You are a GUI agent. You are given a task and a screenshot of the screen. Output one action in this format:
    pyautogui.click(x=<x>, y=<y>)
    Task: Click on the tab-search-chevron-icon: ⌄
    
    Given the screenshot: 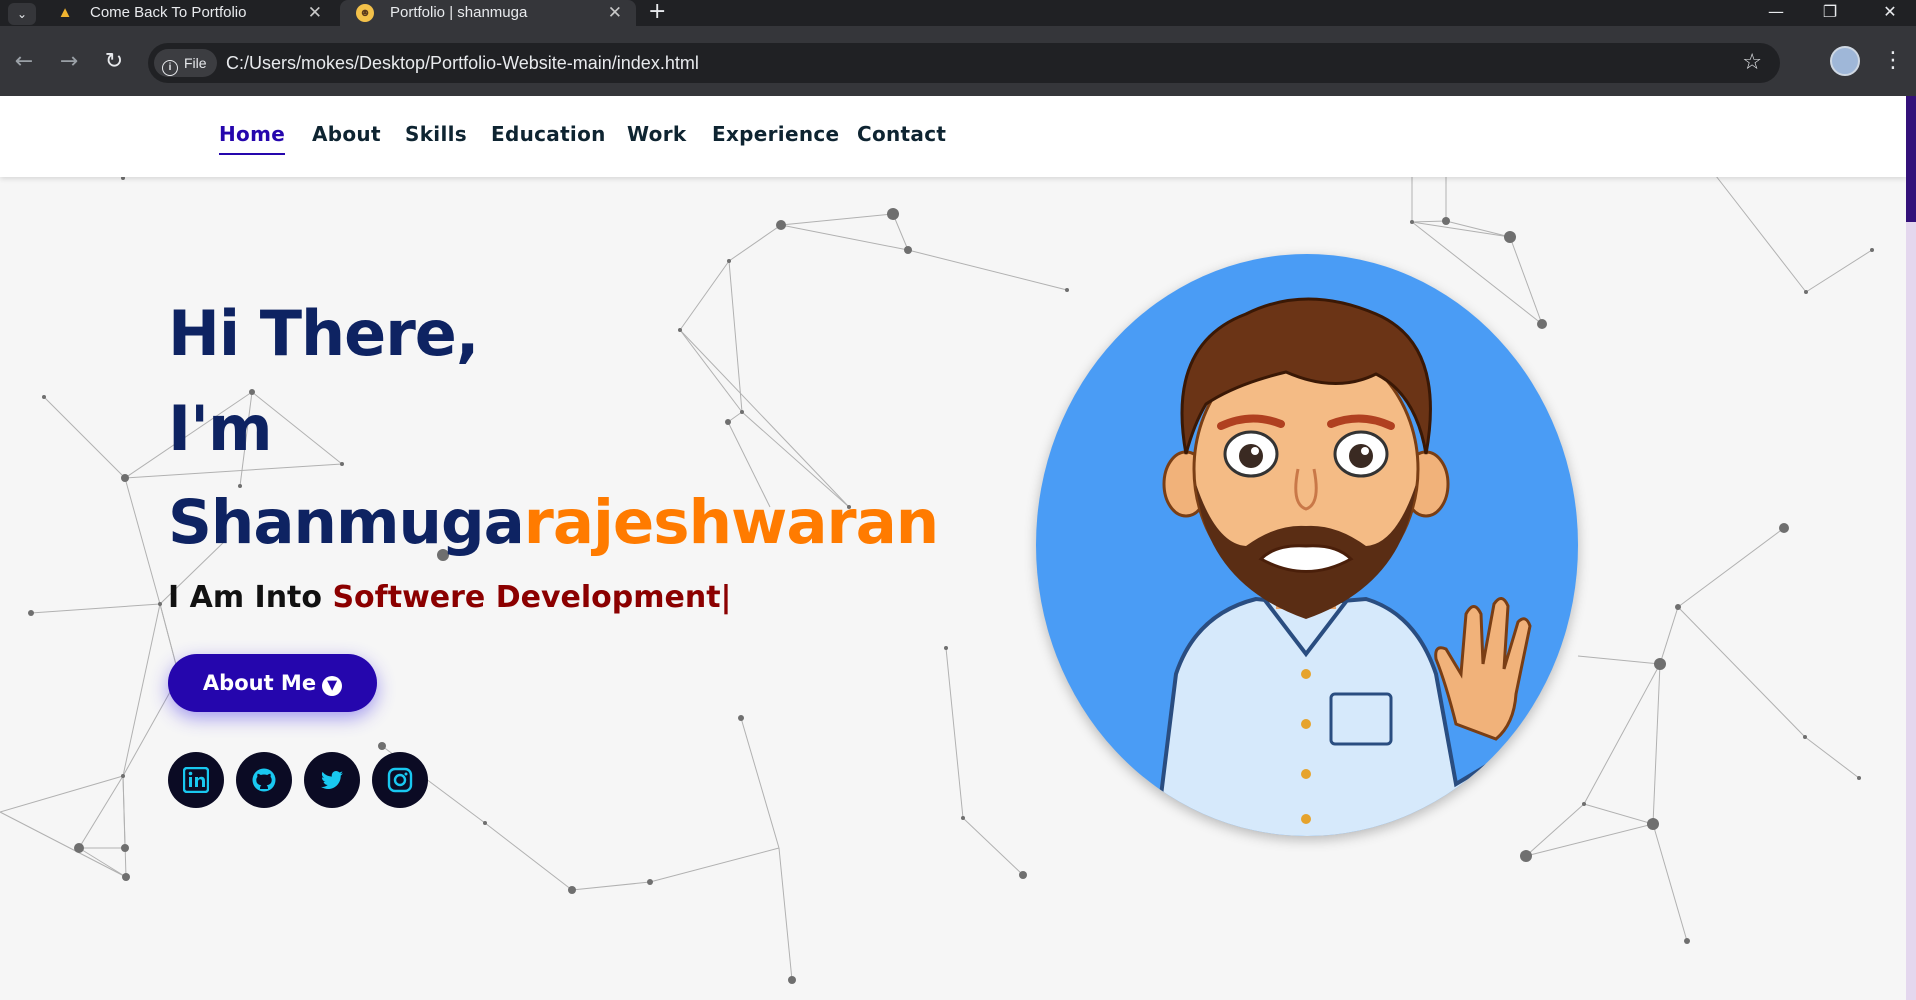 What is the action you would take?
    pyautogui.click(x=22, y=14)
    